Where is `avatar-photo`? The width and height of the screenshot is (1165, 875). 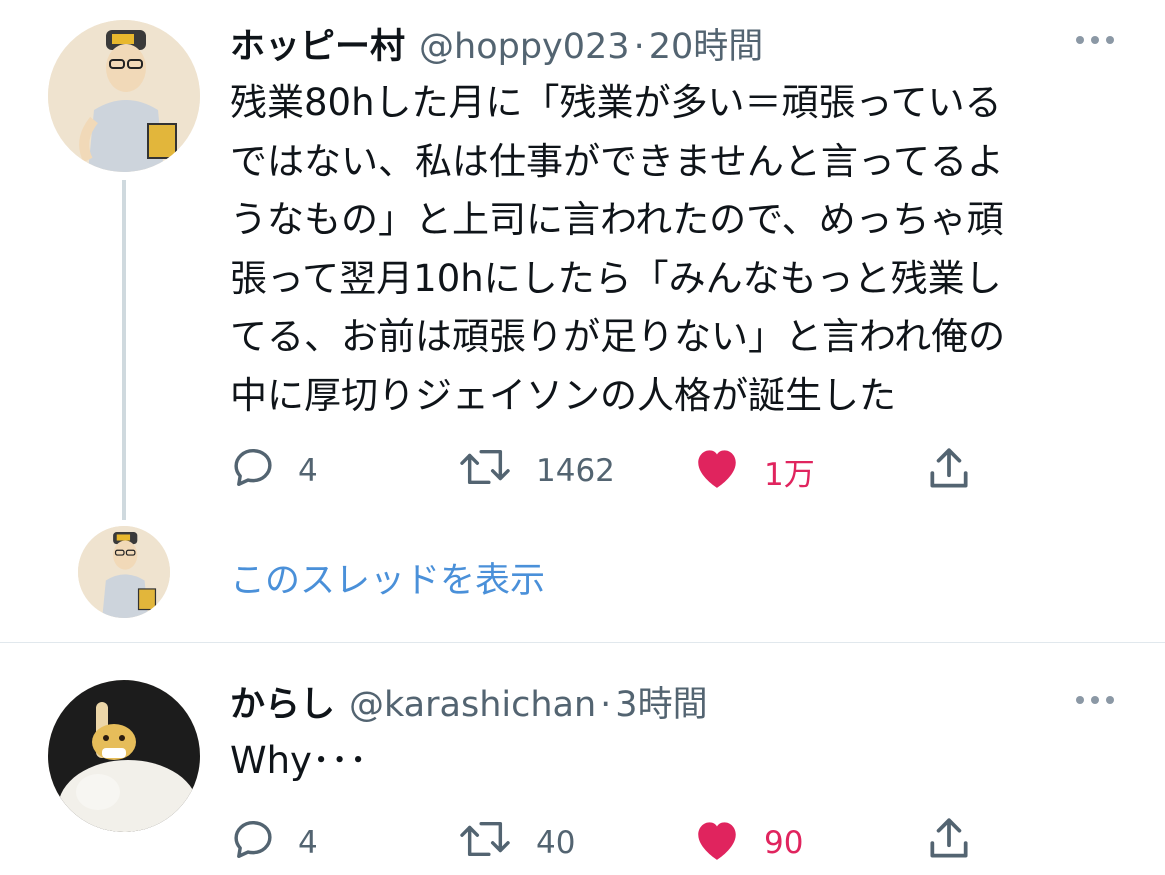
avatar-photo is located at coordinates (124, 756).